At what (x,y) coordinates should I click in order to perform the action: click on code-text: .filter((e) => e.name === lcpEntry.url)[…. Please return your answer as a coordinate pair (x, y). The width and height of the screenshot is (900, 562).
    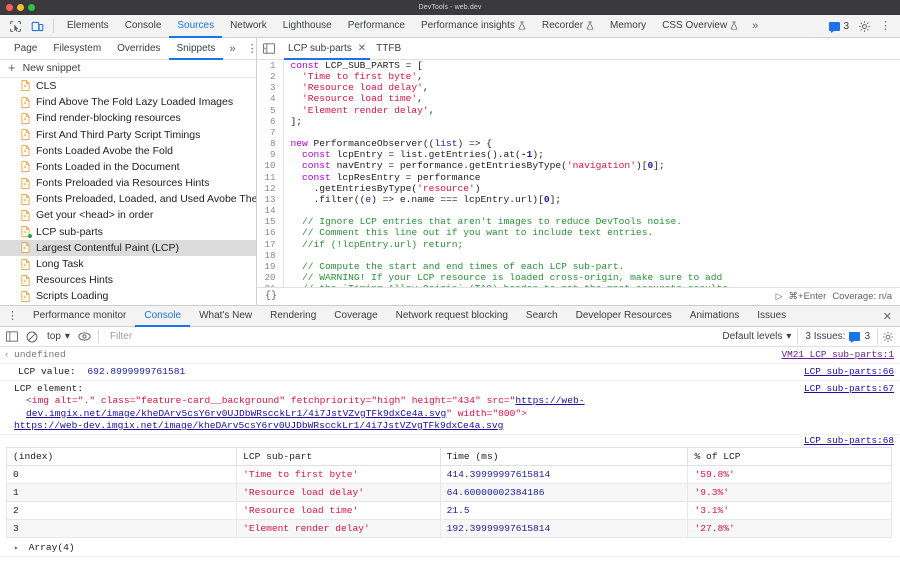
    Looking at the image, I should click on (591, 199).